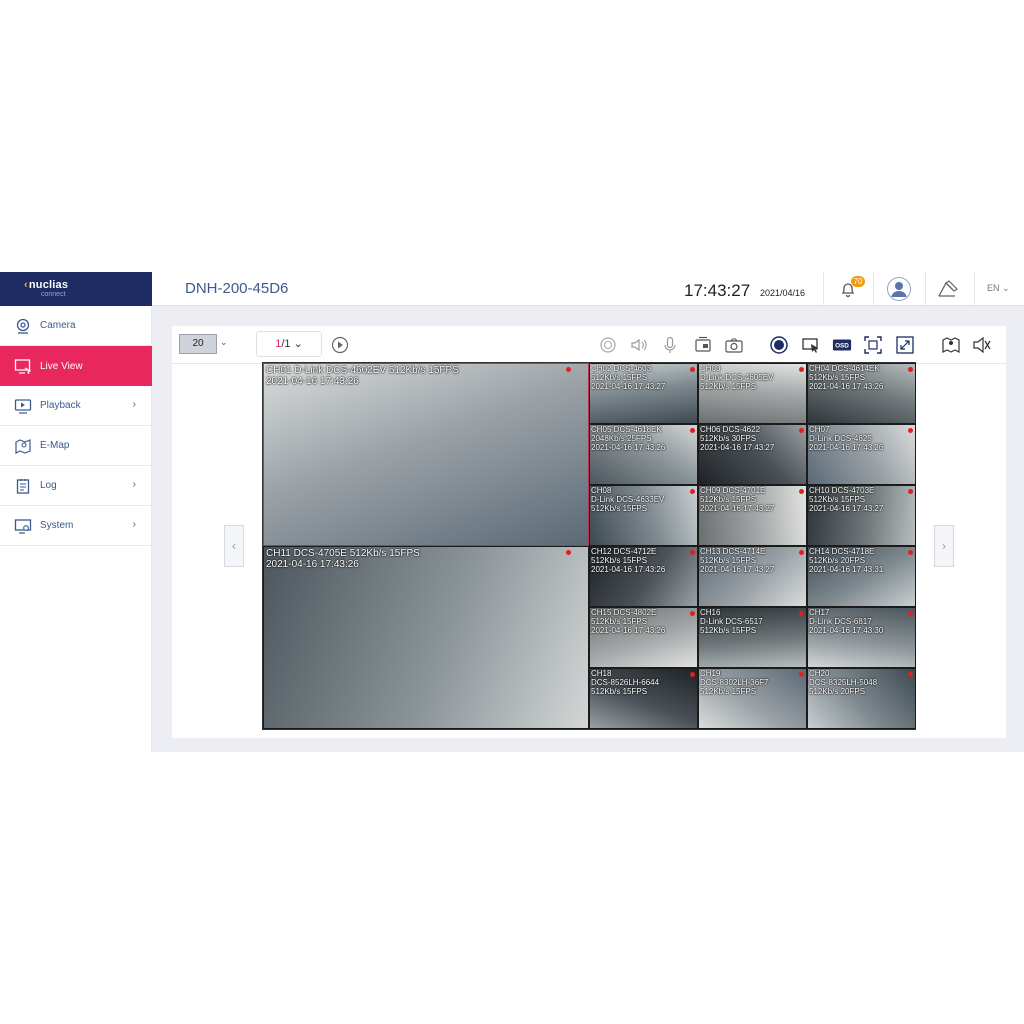  I want to click on camera-tile: CH17 D-Link DCS-6817 2021-04-16 17:43:30, so click(861, 637).